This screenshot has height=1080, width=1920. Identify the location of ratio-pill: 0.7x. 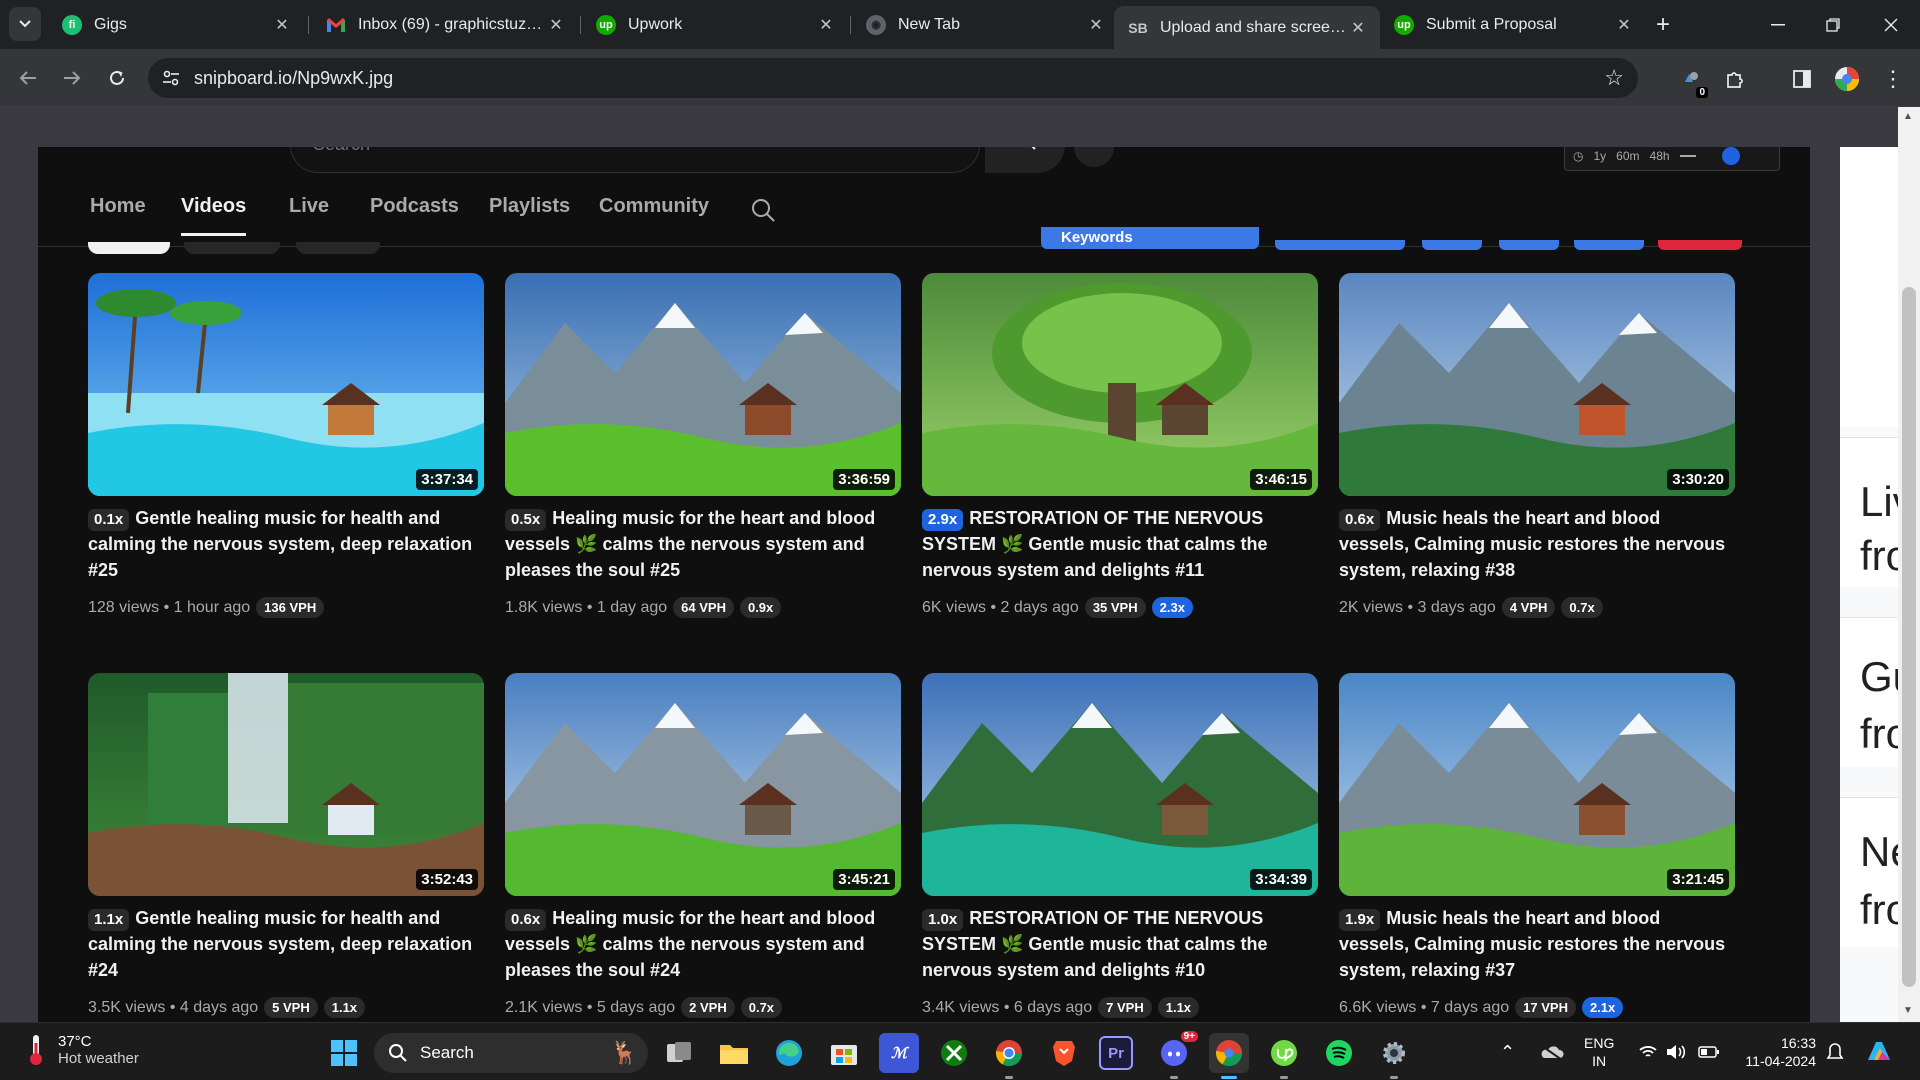
(761, 1007).